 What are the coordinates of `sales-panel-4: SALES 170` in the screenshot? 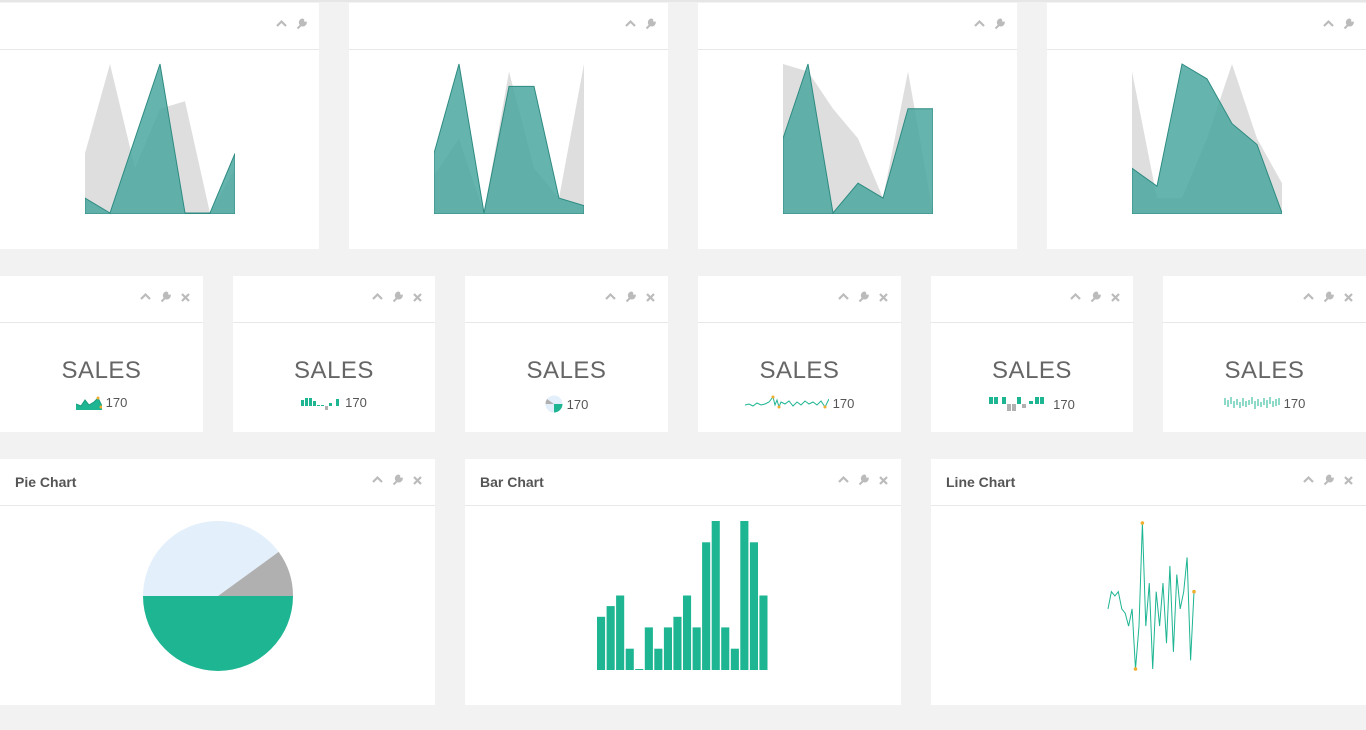 It's located at (799, 354).